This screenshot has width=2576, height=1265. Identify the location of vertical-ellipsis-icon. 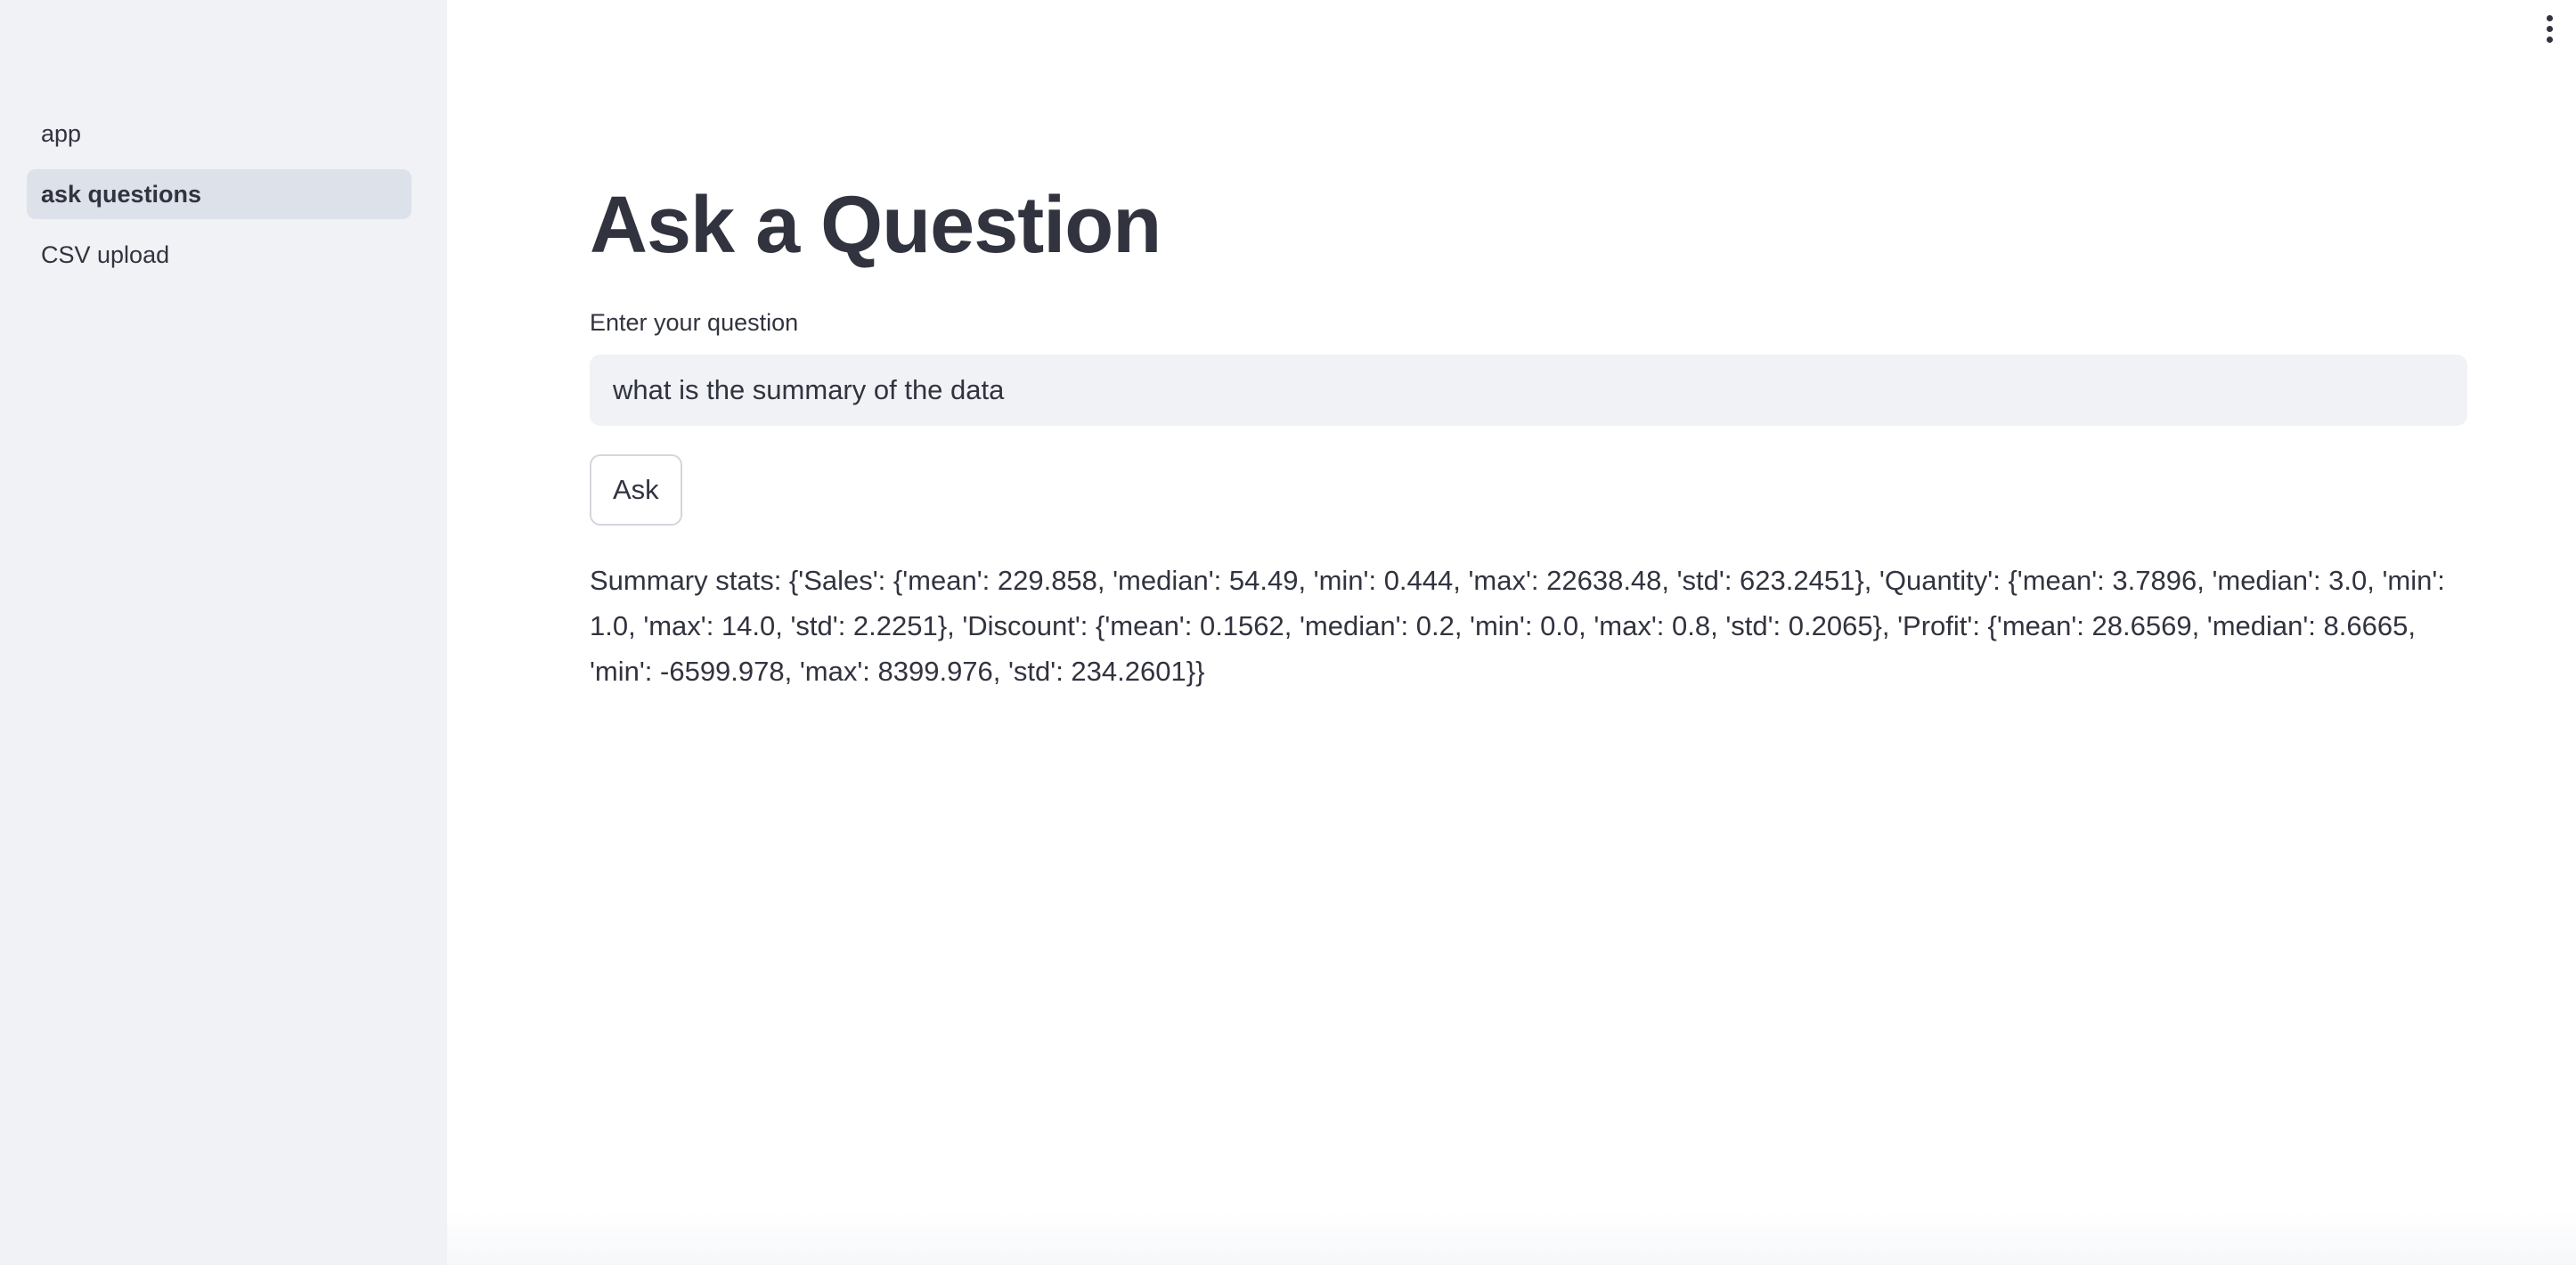
(2550, 28).